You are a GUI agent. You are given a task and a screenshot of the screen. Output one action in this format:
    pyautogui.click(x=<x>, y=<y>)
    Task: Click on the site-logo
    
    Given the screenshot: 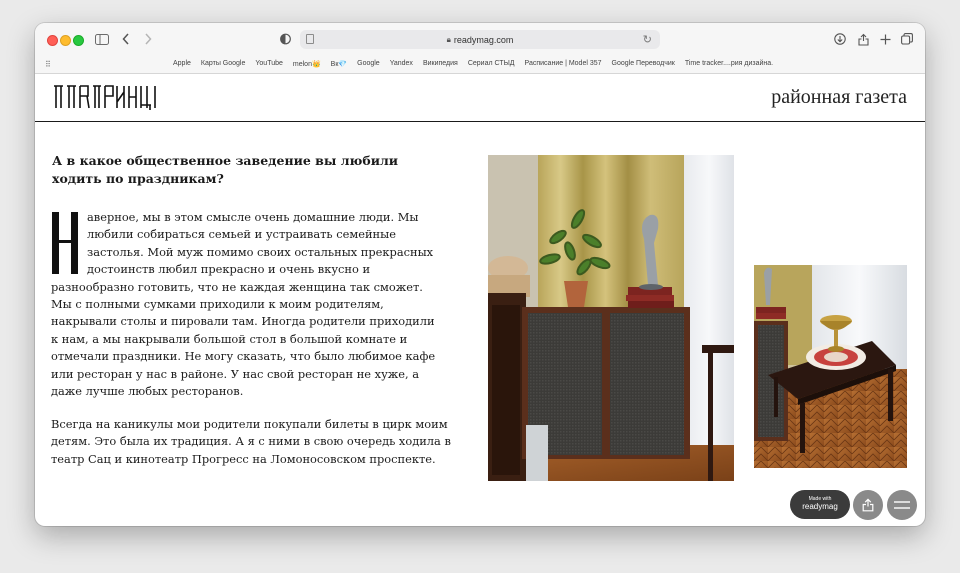 What is the action you would take?
    pyautogui.click(x=107, y=97)
    